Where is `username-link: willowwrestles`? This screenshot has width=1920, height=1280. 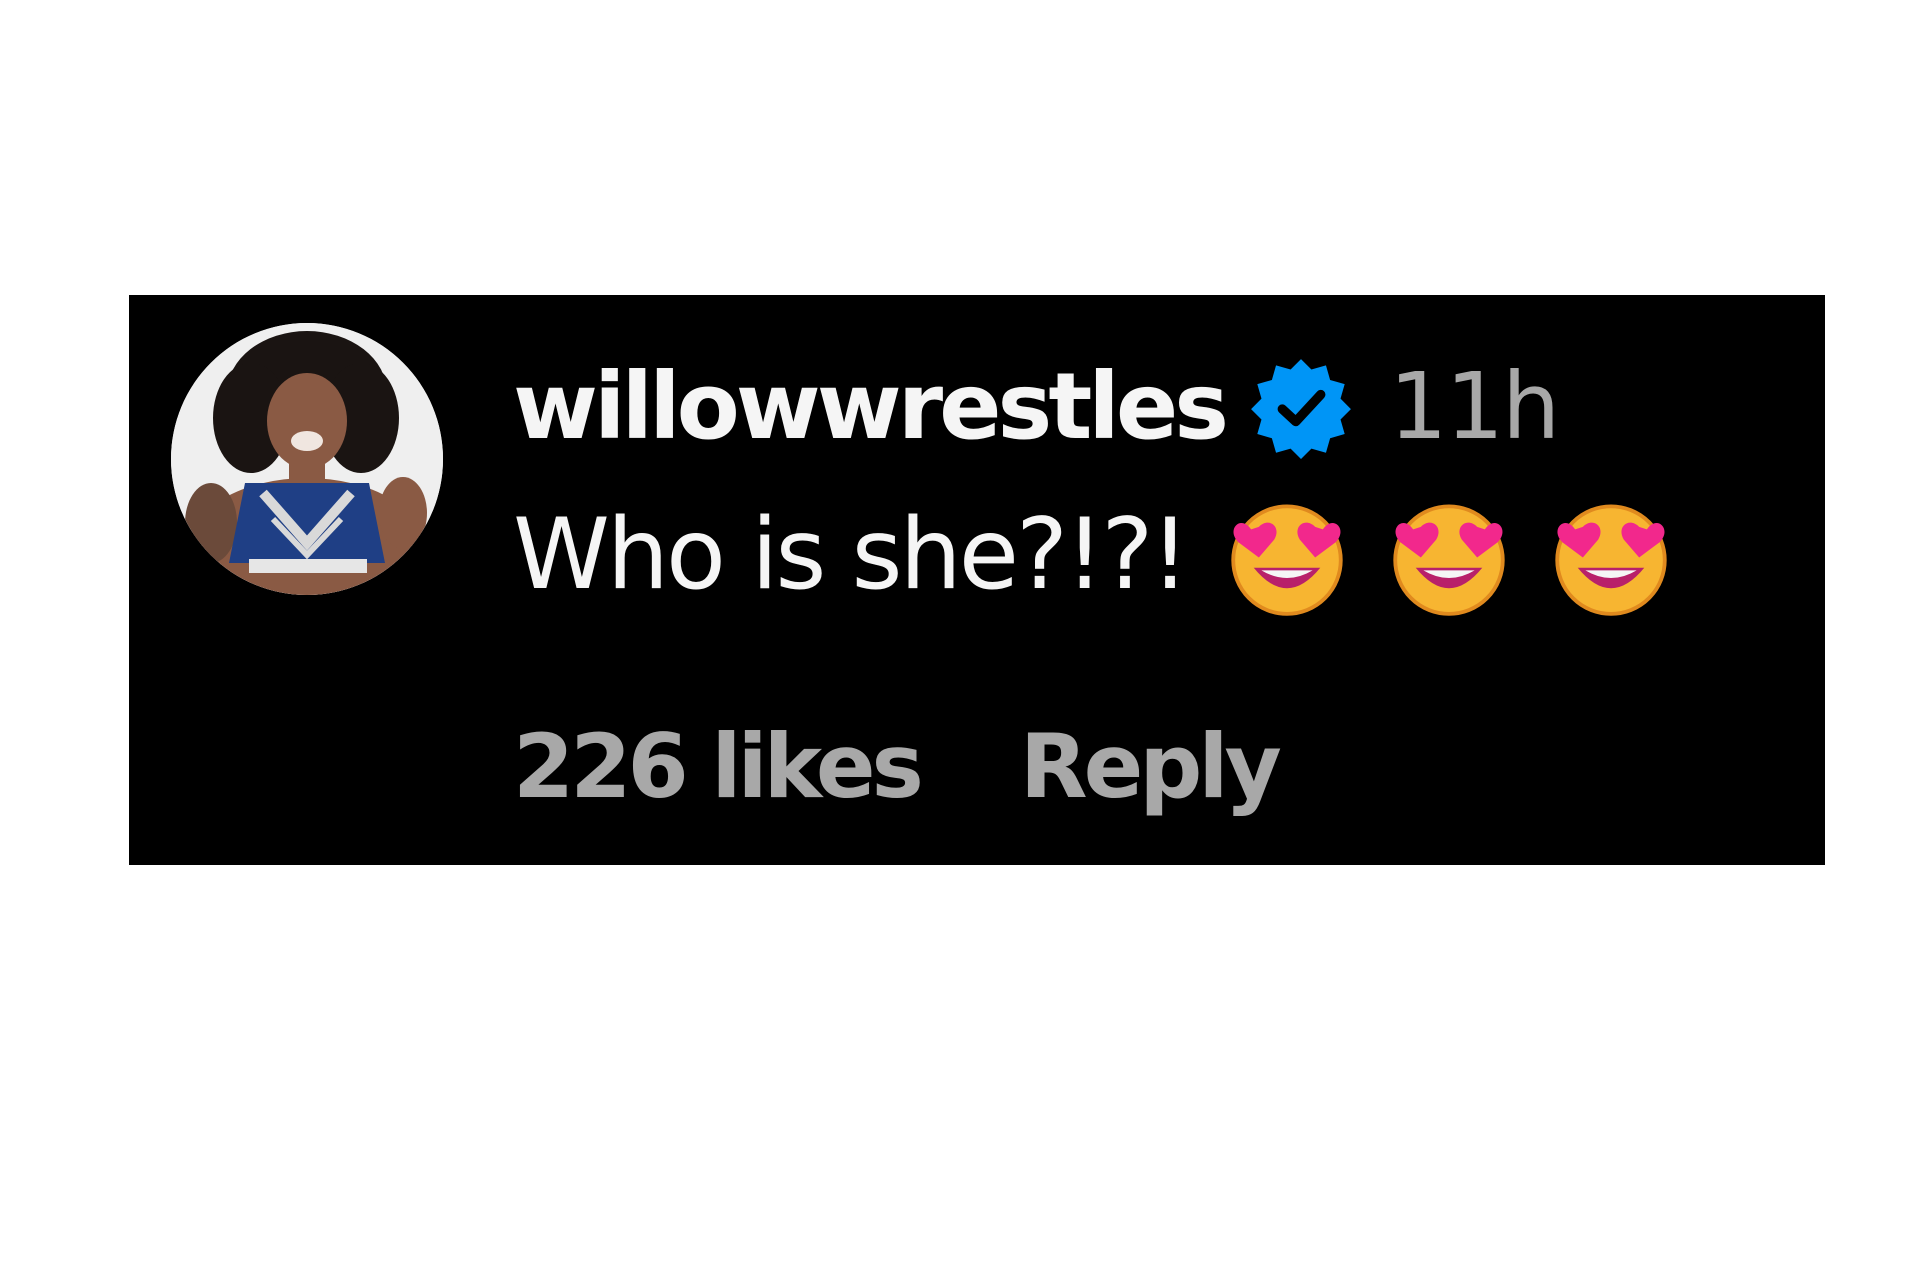 username-link: willowwrestles is located at coordinates (871, 407).